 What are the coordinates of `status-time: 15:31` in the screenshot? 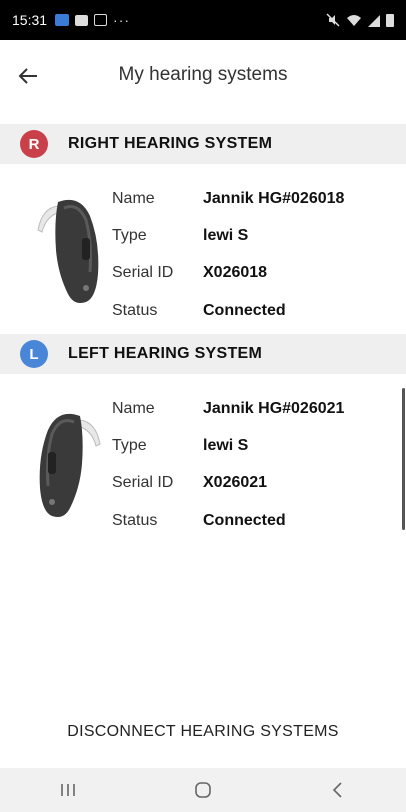 It's located at (30, 20).